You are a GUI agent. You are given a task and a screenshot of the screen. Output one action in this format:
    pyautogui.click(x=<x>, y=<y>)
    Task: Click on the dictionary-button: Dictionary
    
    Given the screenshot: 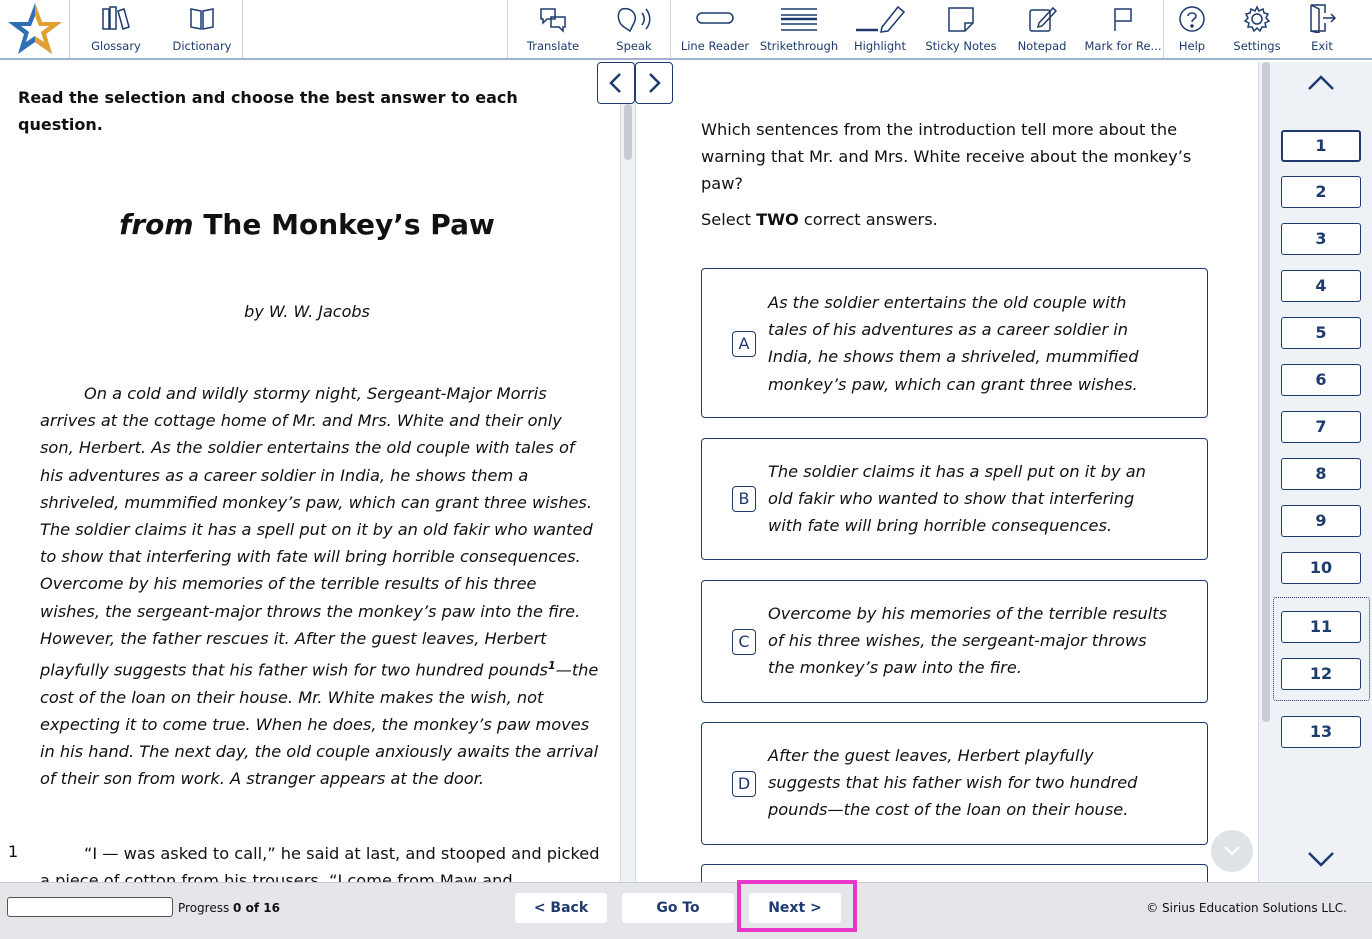 What is the action you would take?
    pyautogui.click(x=202, y=29)
    